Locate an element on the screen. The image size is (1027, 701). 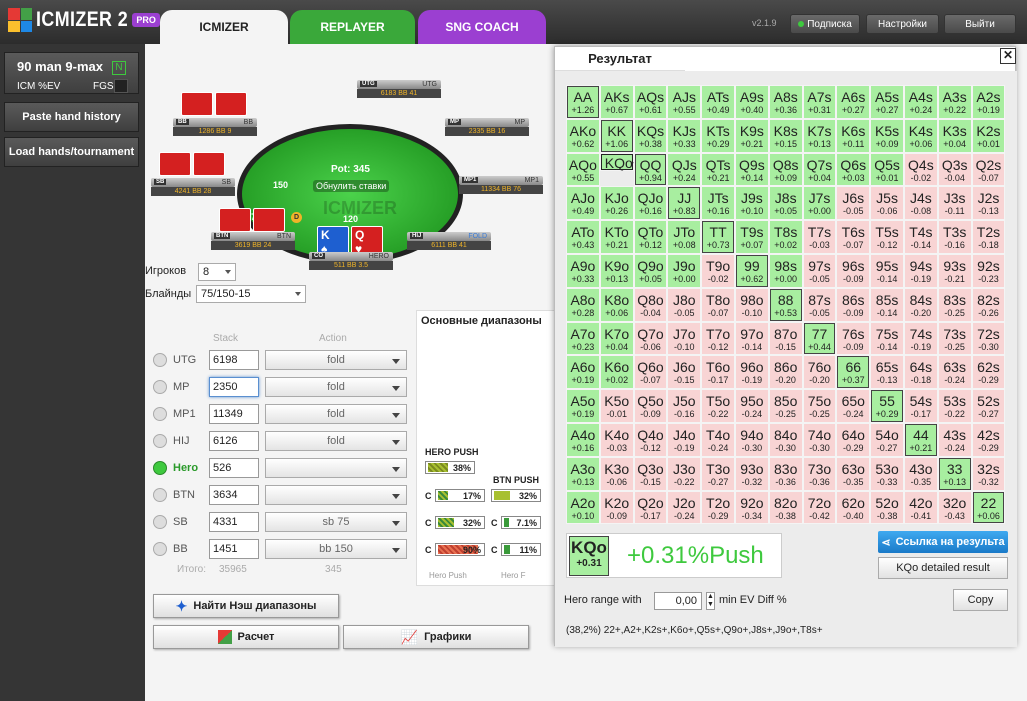
action-select: sb 75 is located at coordinates (336, 522).